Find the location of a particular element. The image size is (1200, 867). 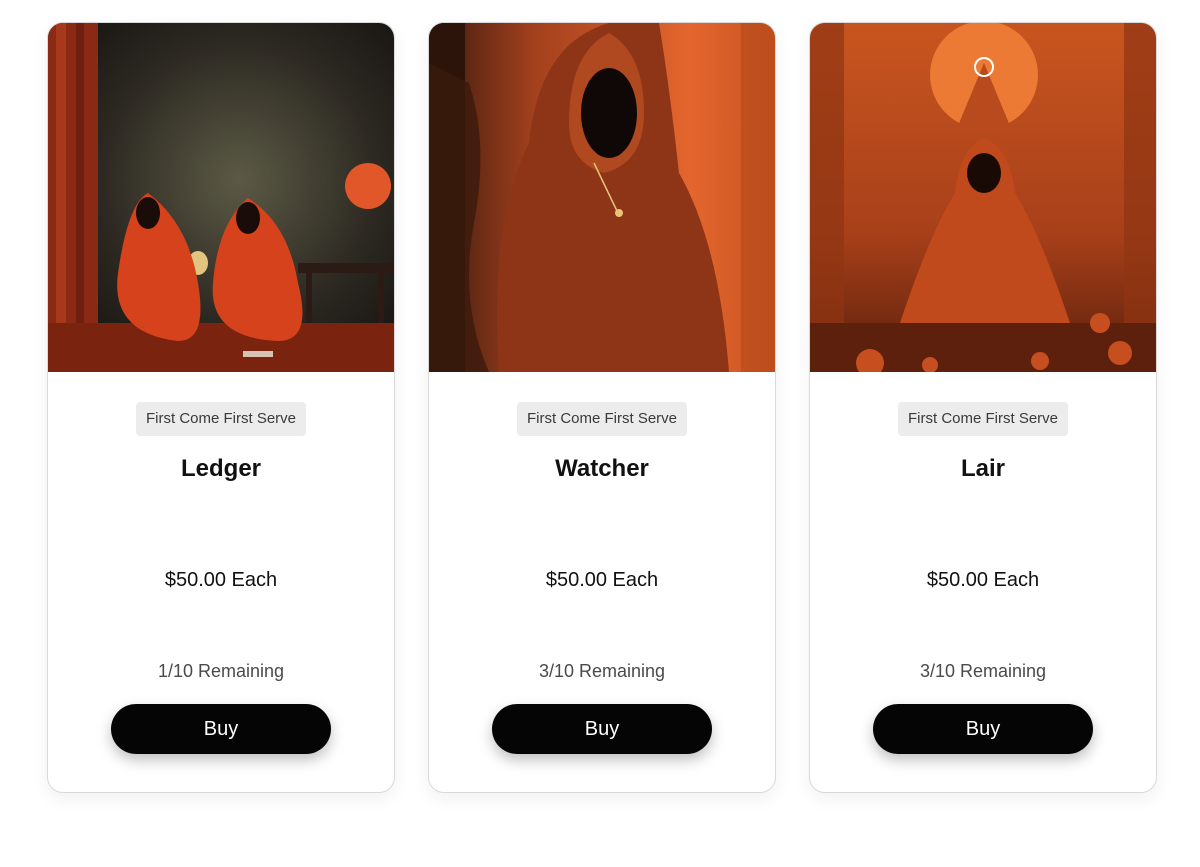

remaining-count: 1/10 Remaining is located at coordinates (221, 671).